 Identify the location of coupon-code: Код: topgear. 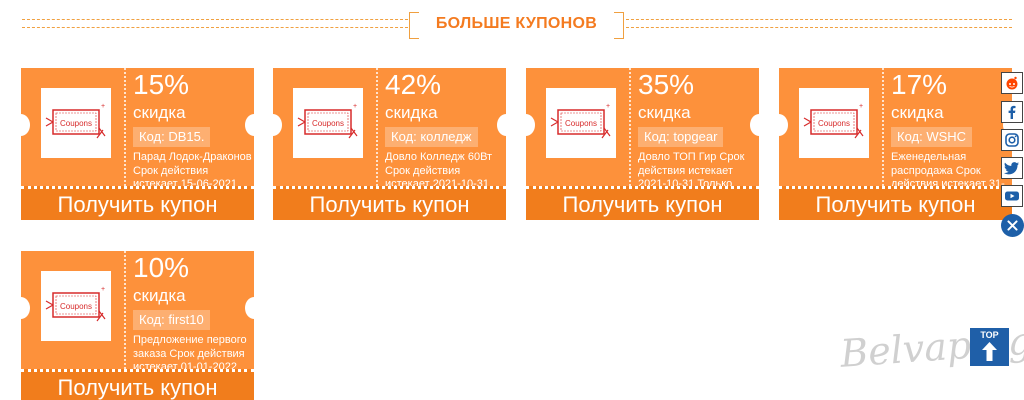
(681, 137).